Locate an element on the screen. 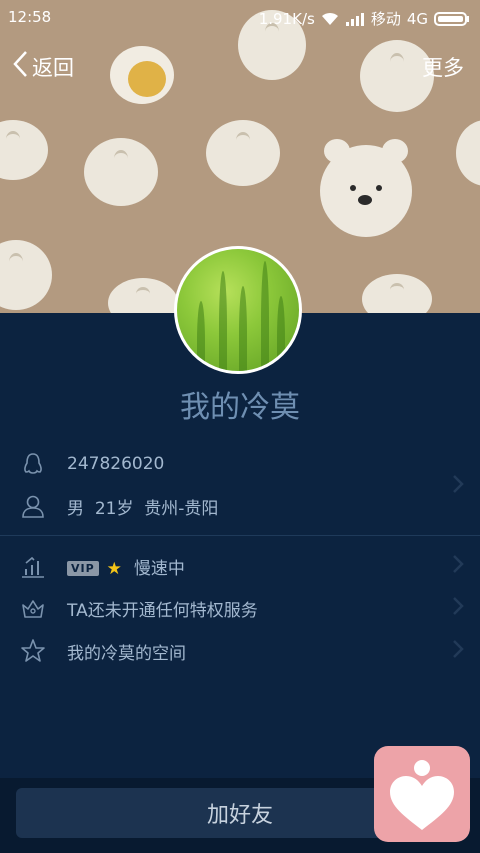 The height and width of the screenshot is (853, 480). penguin-icon is located at coordinates (33, 464).